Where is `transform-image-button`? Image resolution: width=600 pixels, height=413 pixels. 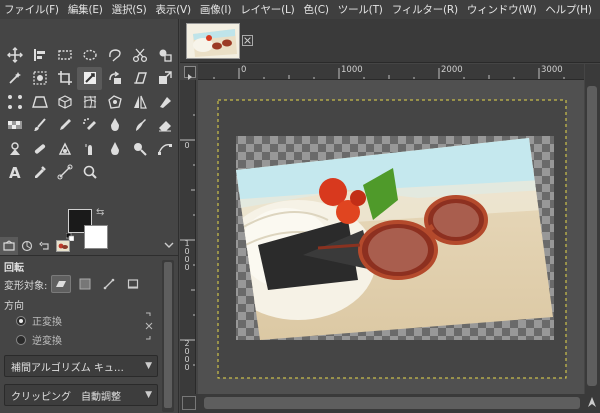
transform-image-button is located at coordinates (133, 284).